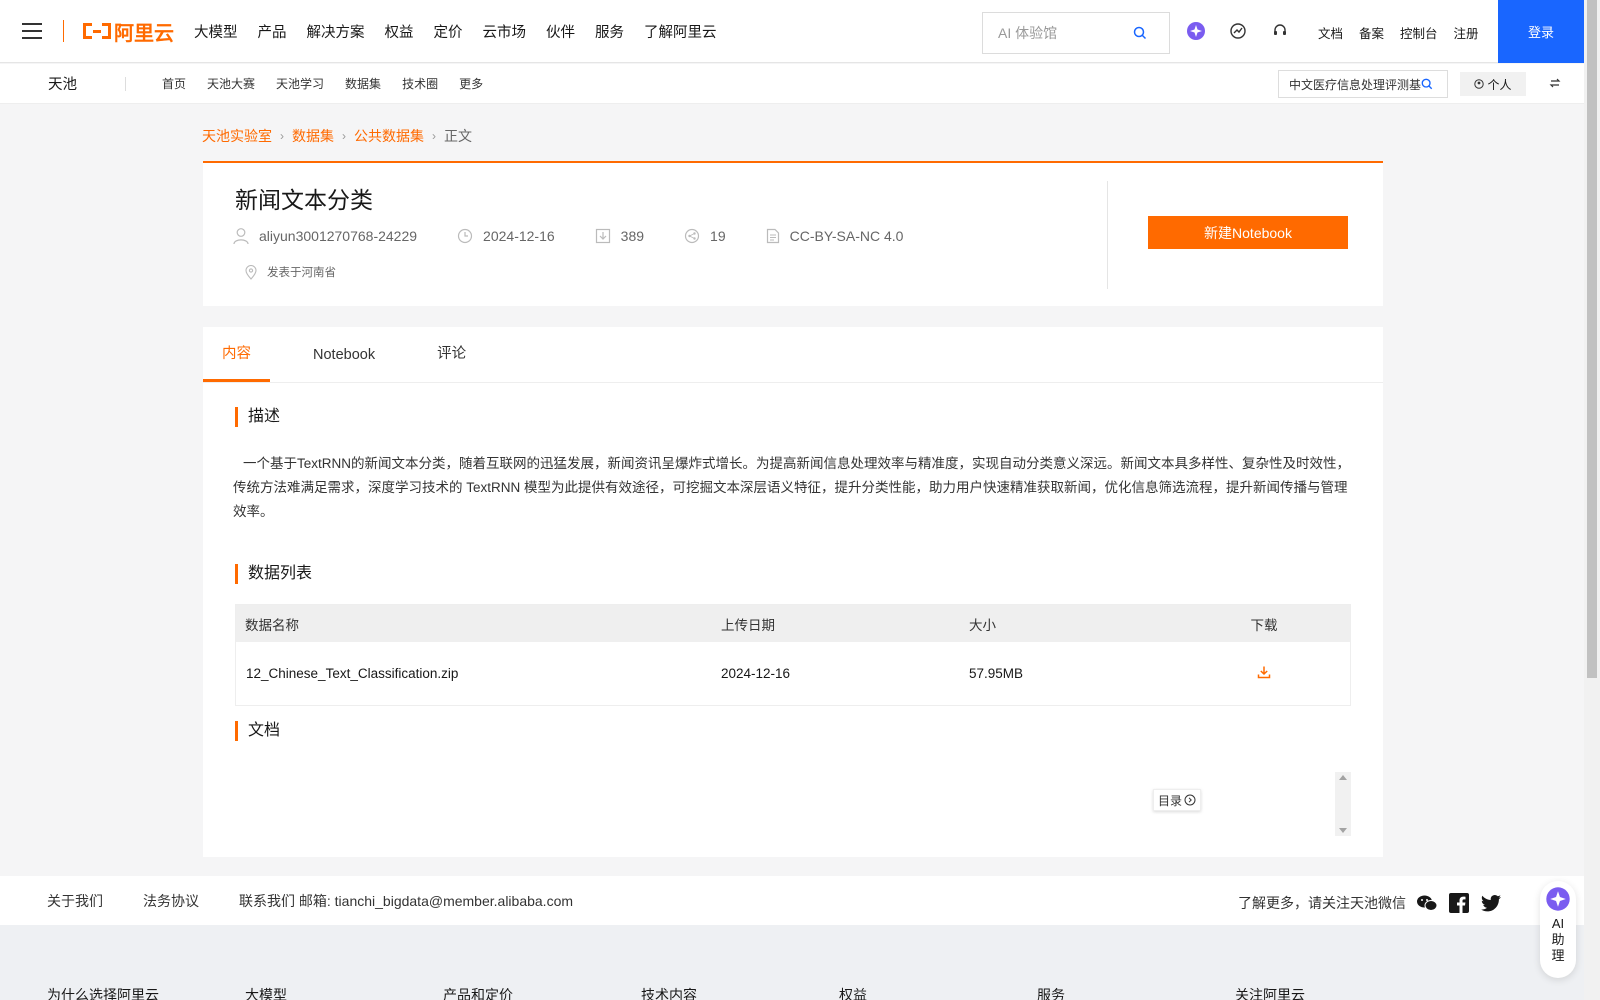 The image size is (1600, 1000). What do you see at coordinates (793, 355) in the screenshot?
I see `content-tabs: 内容 Notebook 评论` at bounding box center [793, 355].